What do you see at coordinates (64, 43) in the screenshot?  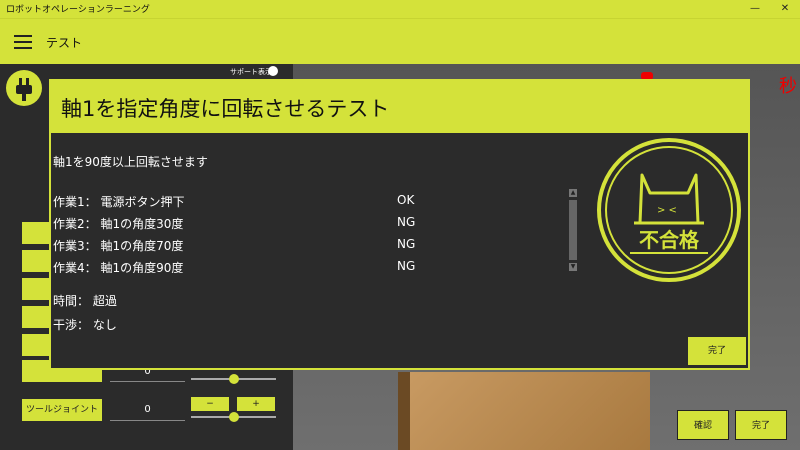 I see `page-title: テスト` at bounding box center [64, 43].